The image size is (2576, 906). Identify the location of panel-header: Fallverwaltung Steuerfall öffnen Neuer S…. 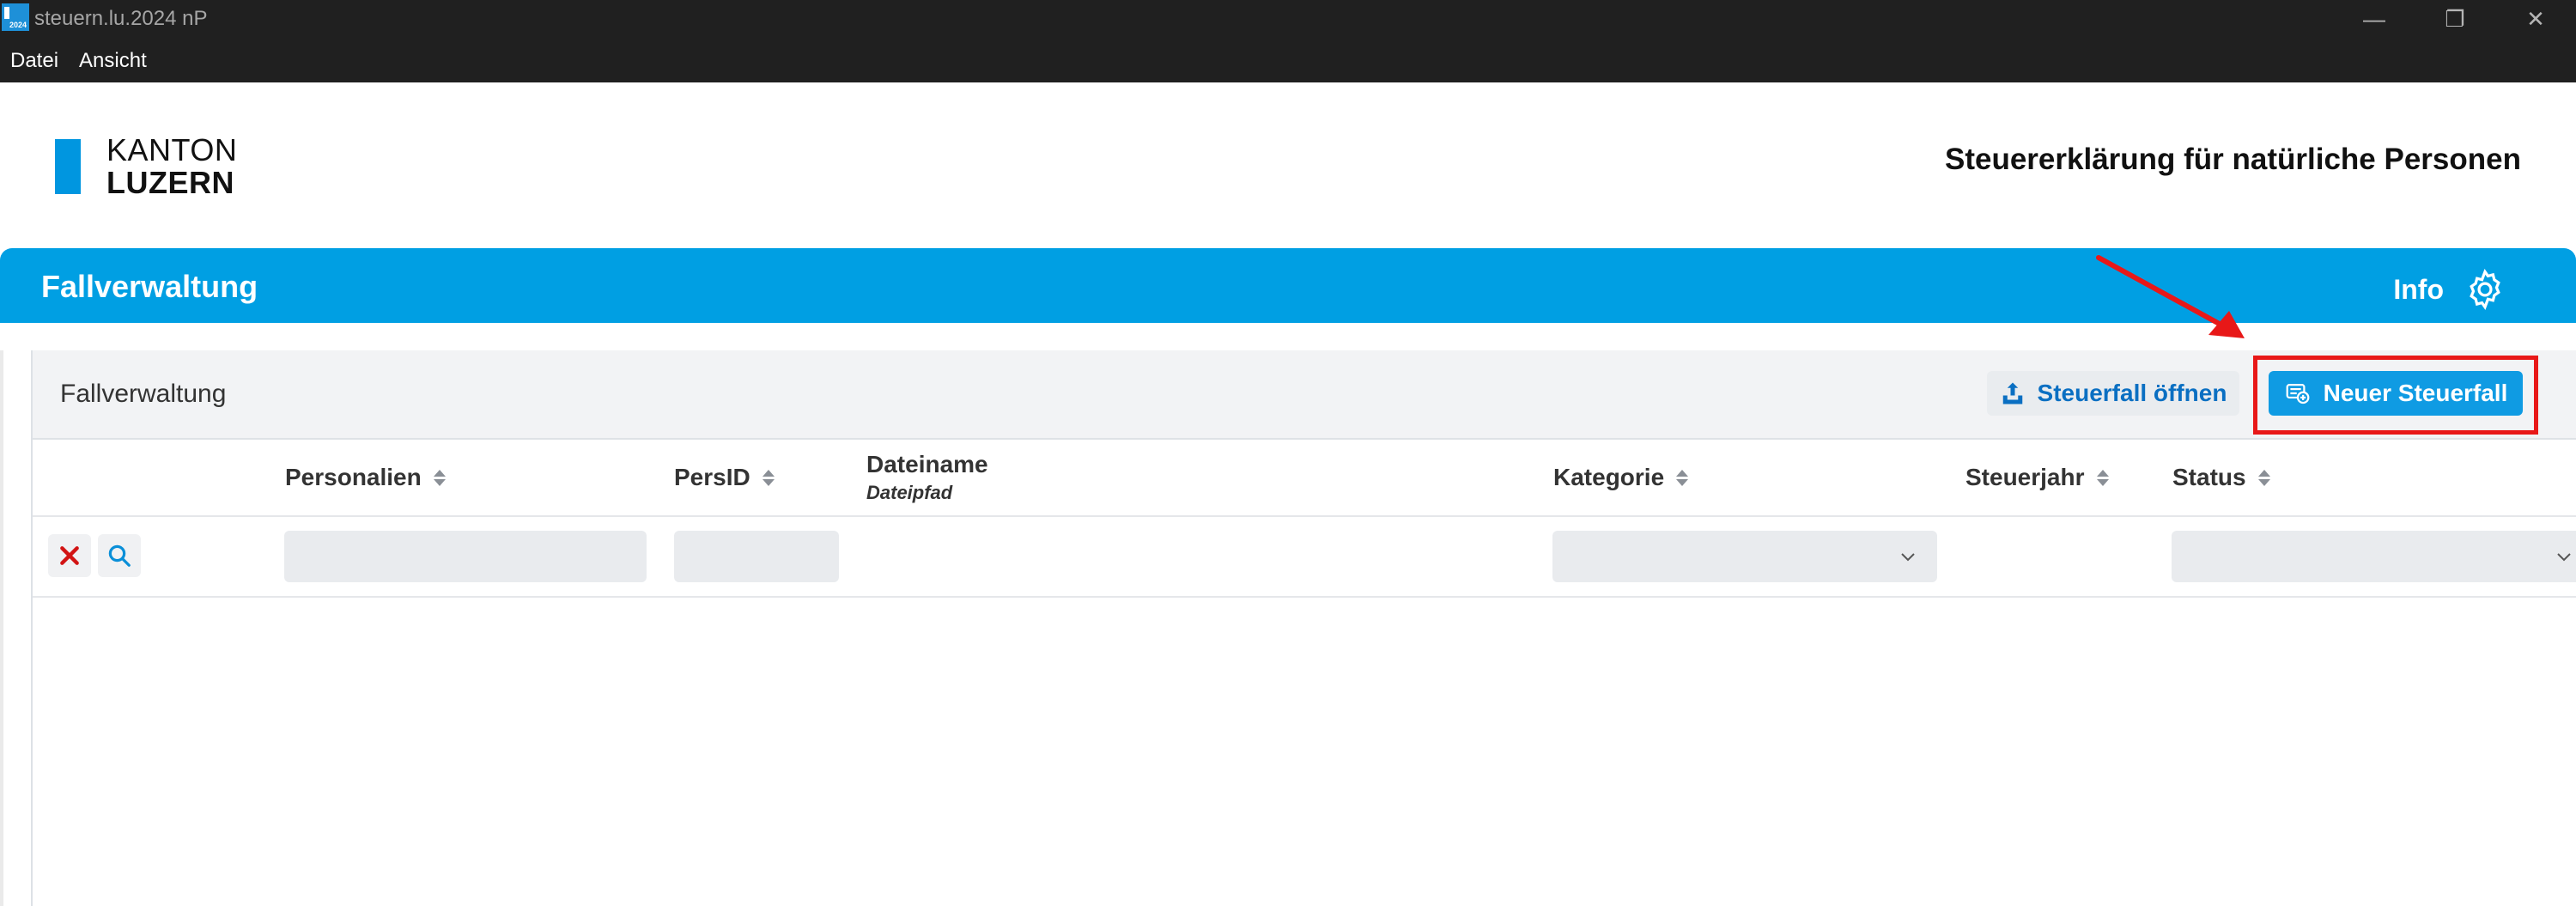
(1305, 395).